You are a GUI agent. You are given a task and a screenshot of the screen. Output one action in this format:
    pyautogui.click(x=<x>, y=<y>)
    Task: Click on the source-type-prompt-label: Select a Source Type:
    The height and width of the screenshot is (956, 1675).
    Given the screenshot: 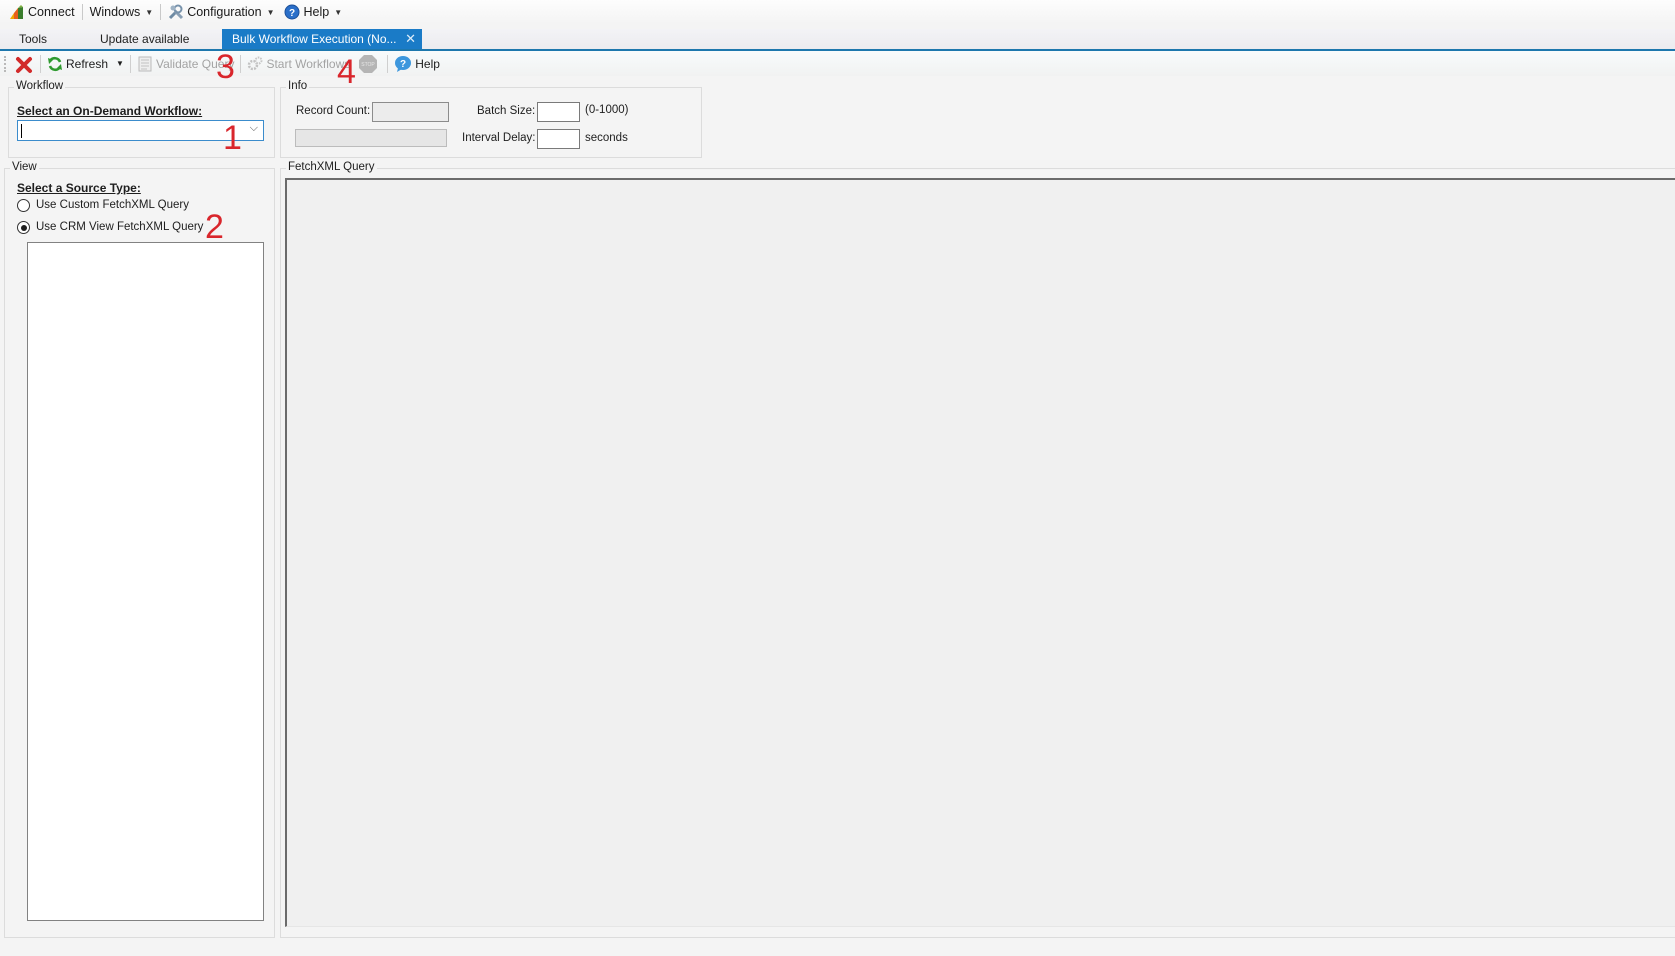 What is the action you would take?
    pyautogui.click(x=79, y=188)
    